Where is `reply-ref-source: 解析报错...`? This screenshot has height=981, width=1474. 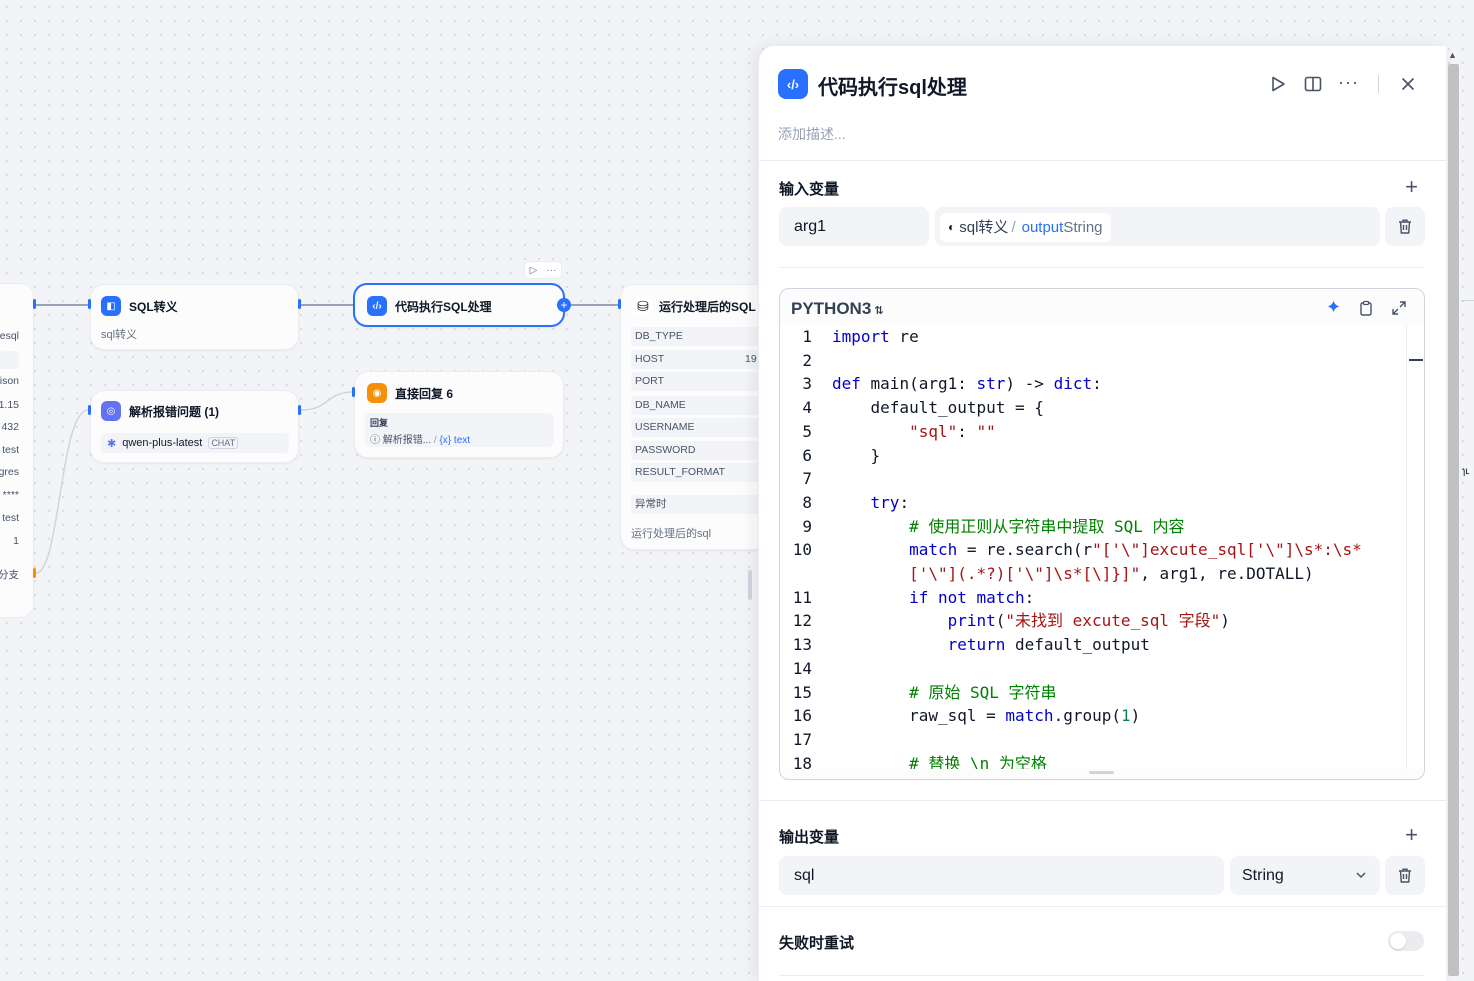 reply-ref-source: 解析报错... is located at coordinates (407, 440).